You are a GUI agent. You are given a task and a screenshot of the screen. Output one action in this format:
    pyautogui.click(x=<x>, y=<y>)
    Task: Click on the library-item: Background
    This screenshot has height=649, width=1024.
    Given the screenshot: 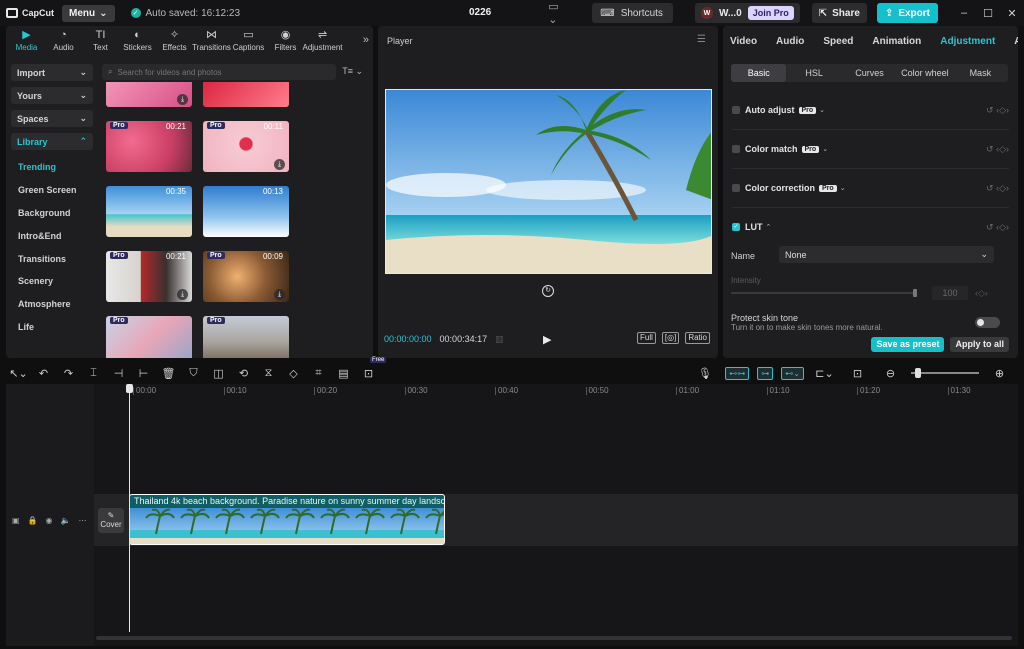 What is the action you would take?
    pyautogui.click(x=52, y=213)
    